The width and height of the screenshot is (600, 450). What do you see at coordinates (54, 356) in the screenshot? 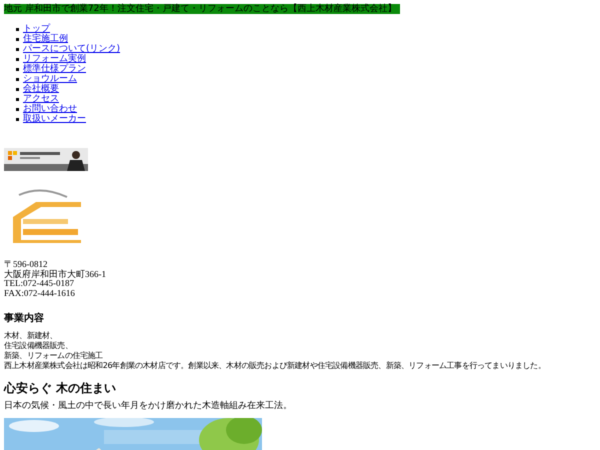
I see `body-text: 新築、リフォームの住宅施工` at bounding box center [54, 356].